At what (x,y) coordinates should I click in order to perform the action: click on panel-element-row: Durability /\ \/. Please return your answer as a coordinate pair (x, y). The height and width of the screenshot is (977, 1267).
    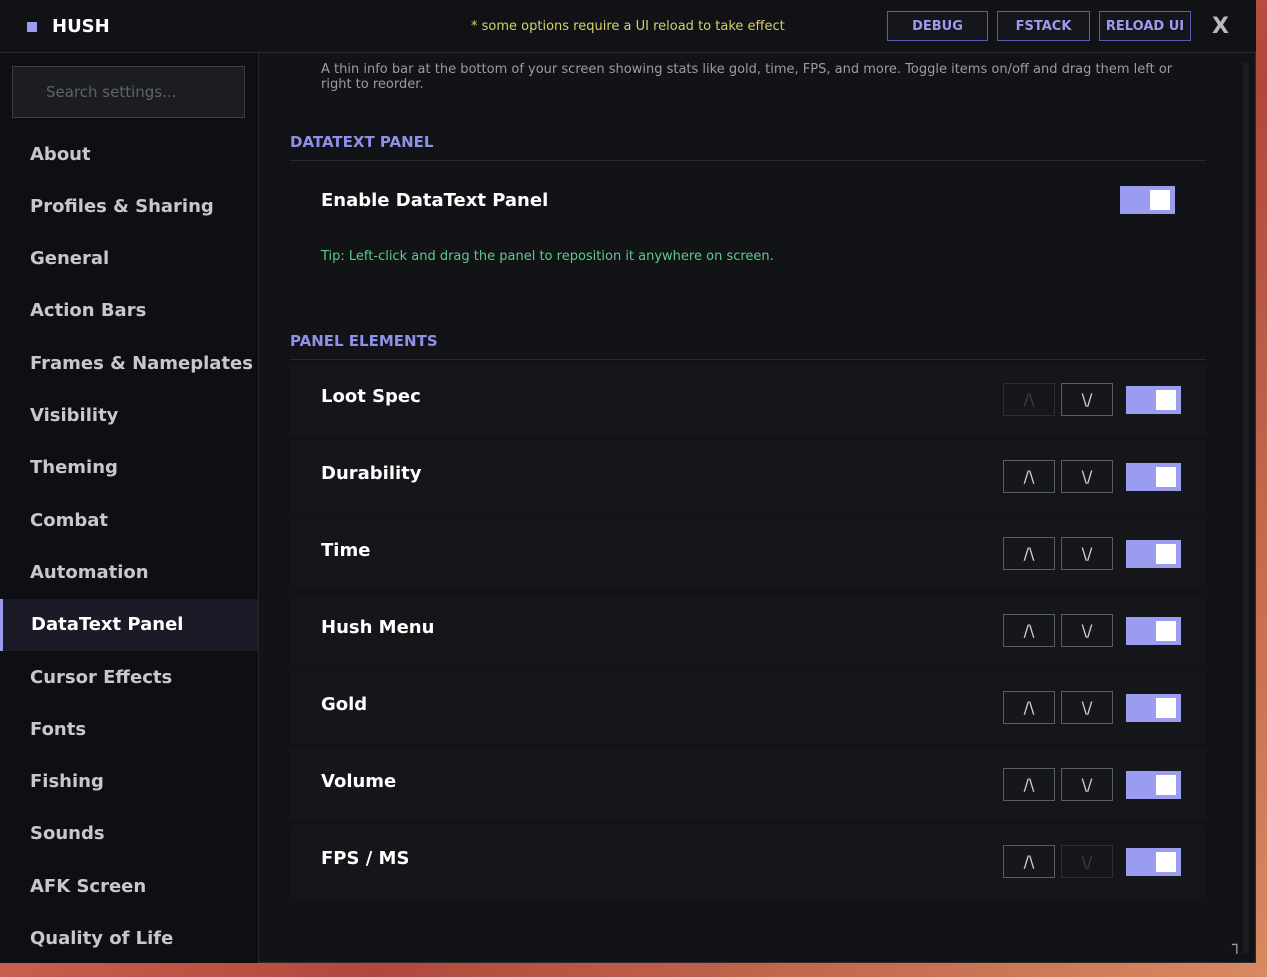
    Looking at the image, I should click on (748, 476).